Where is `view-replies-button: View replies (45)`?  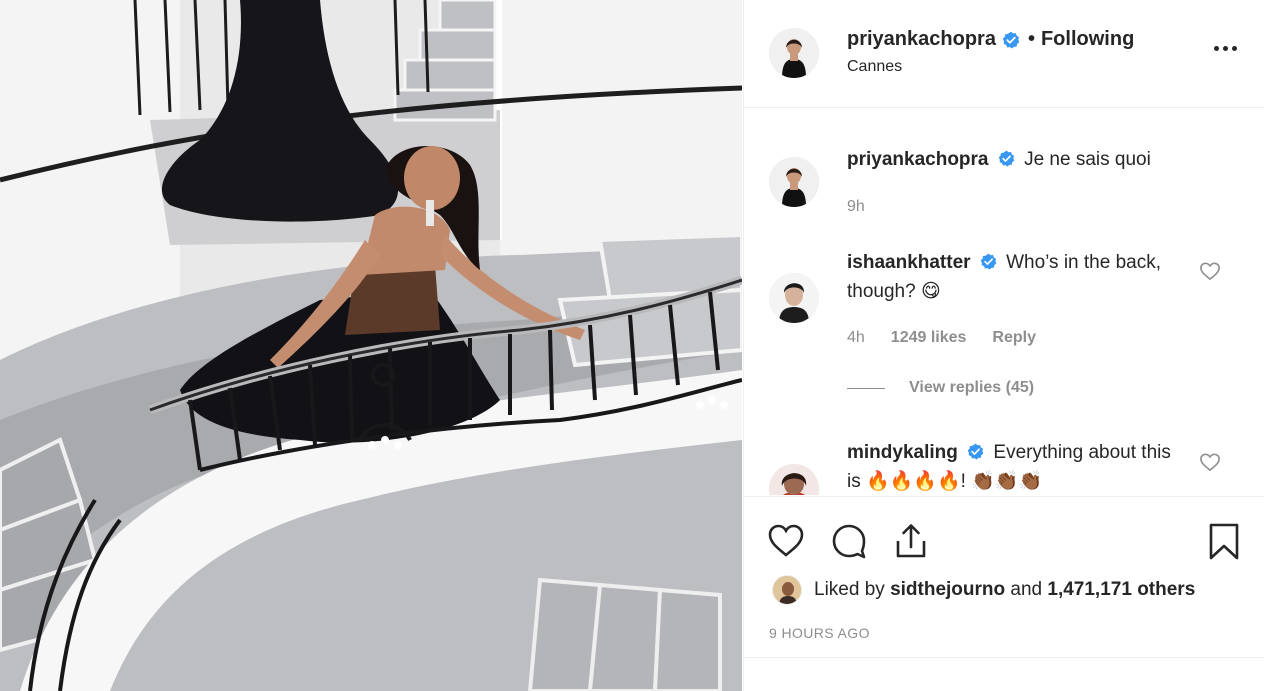
view-replies-button: View replies (45) is located at coordinates (940, 388).